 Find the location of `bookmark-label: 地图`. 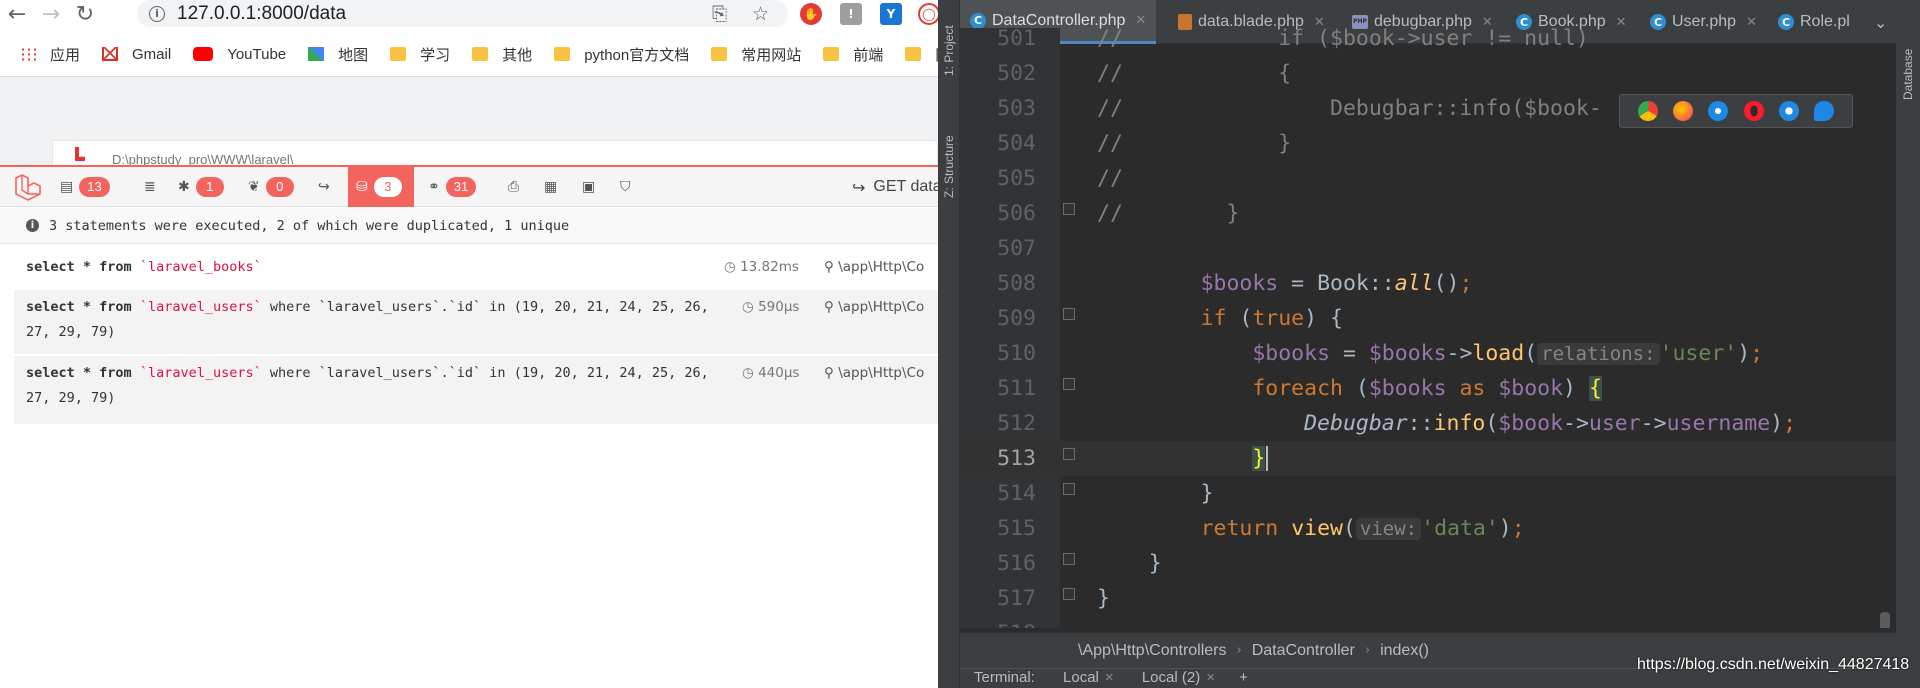

bookmark-label: 地图 is located at coordinates (353, 55).